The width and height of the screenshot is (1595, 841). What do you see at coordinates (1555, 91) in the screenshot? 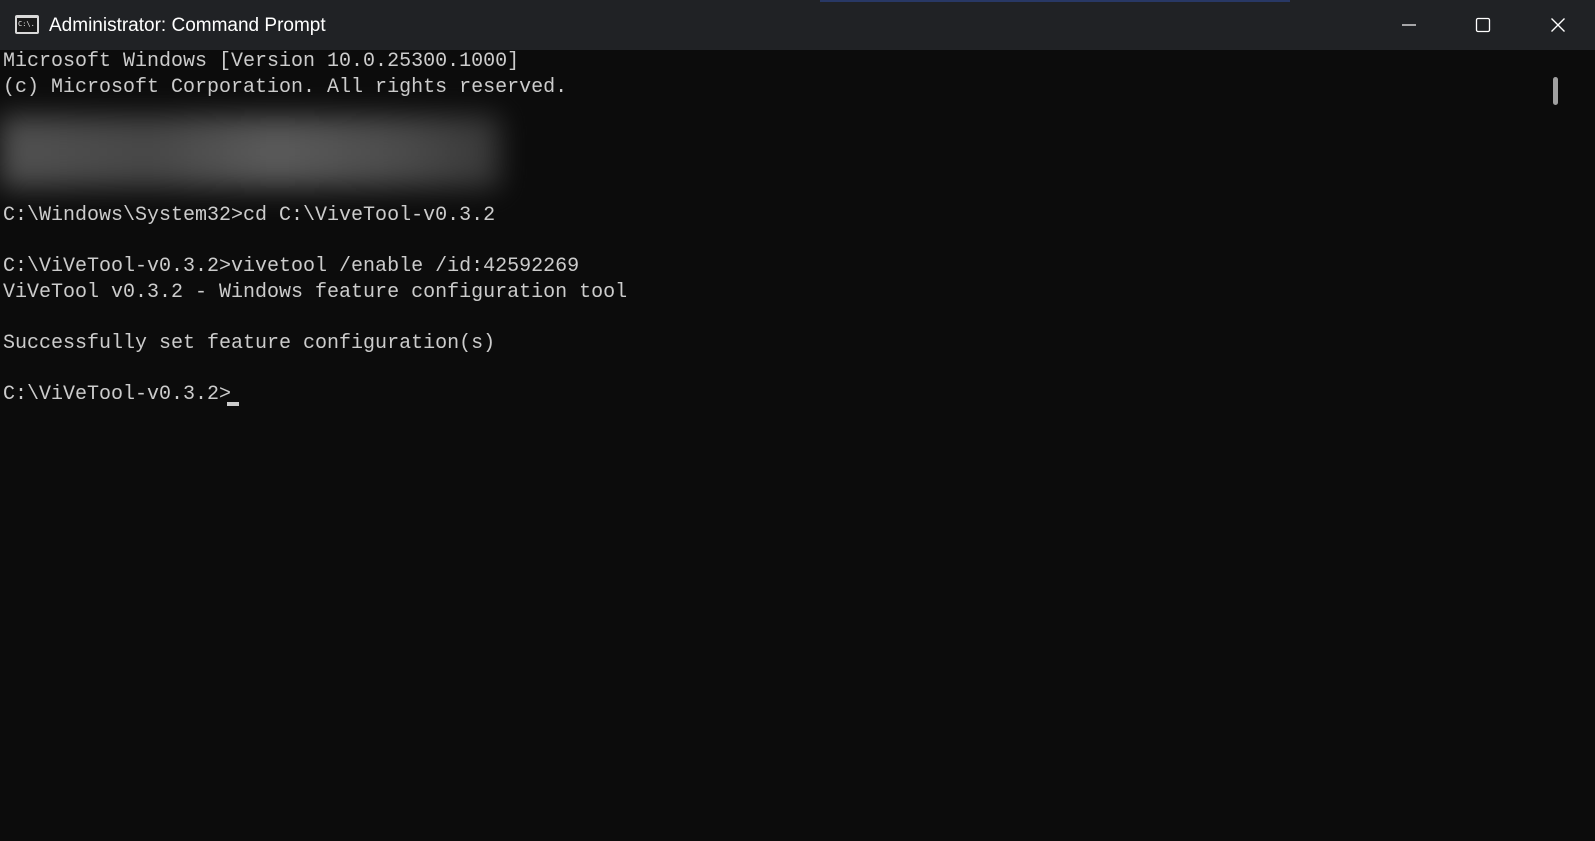
I see `scrollbar-thumb` at bounding box center [1555, 91].